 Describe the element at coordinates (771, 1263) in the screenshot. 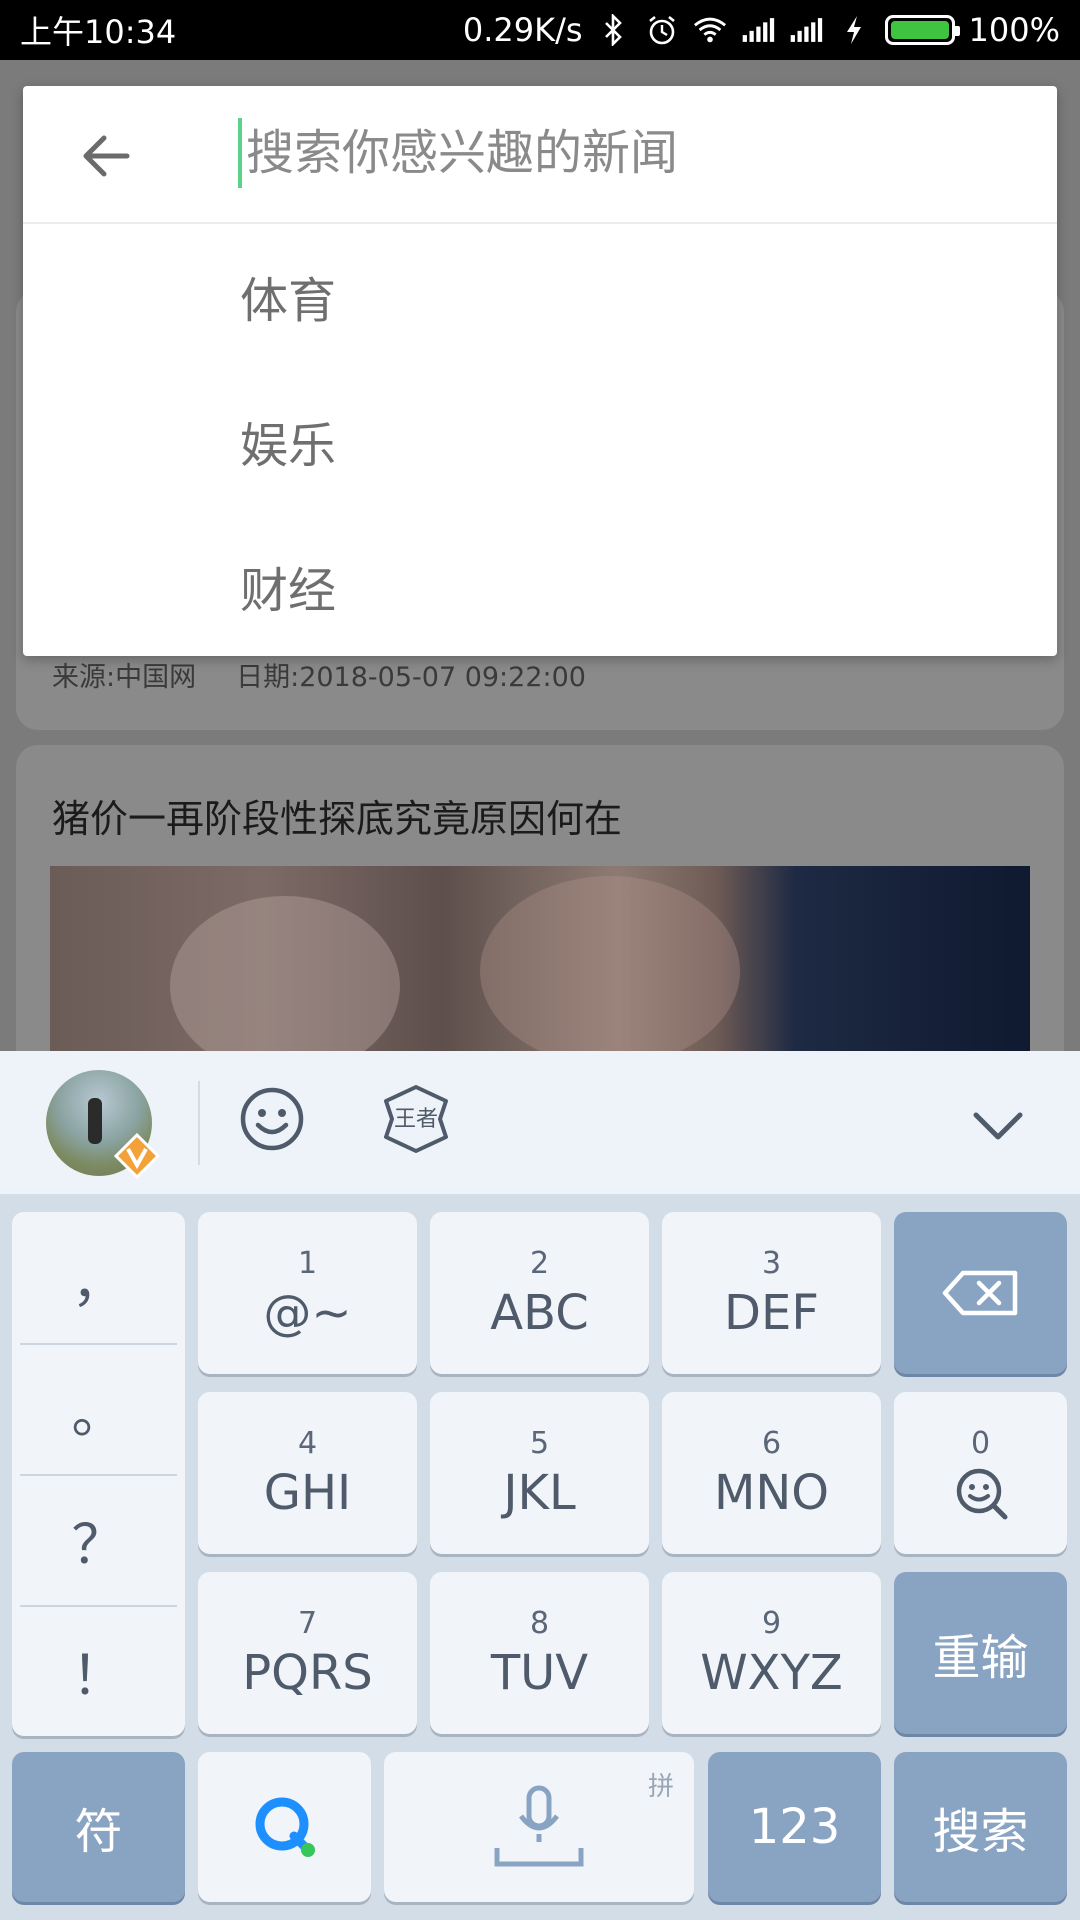

I see `key-number: 3` at that location.